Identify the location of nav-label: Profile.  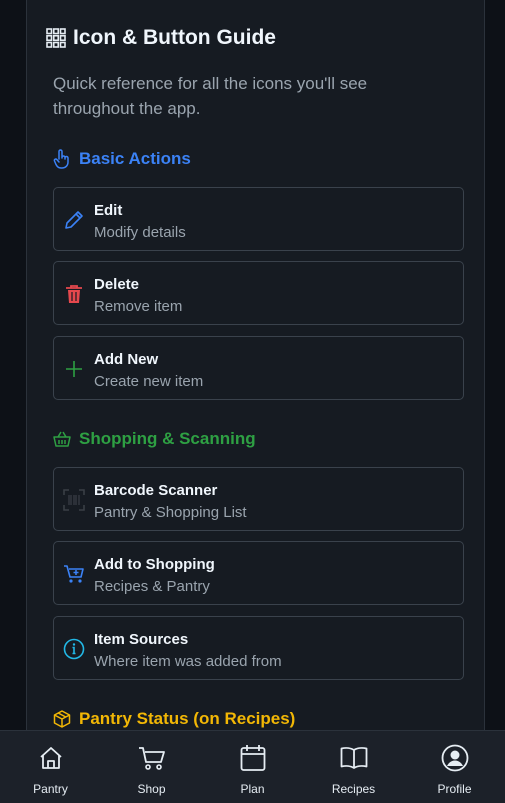
(454, 789).